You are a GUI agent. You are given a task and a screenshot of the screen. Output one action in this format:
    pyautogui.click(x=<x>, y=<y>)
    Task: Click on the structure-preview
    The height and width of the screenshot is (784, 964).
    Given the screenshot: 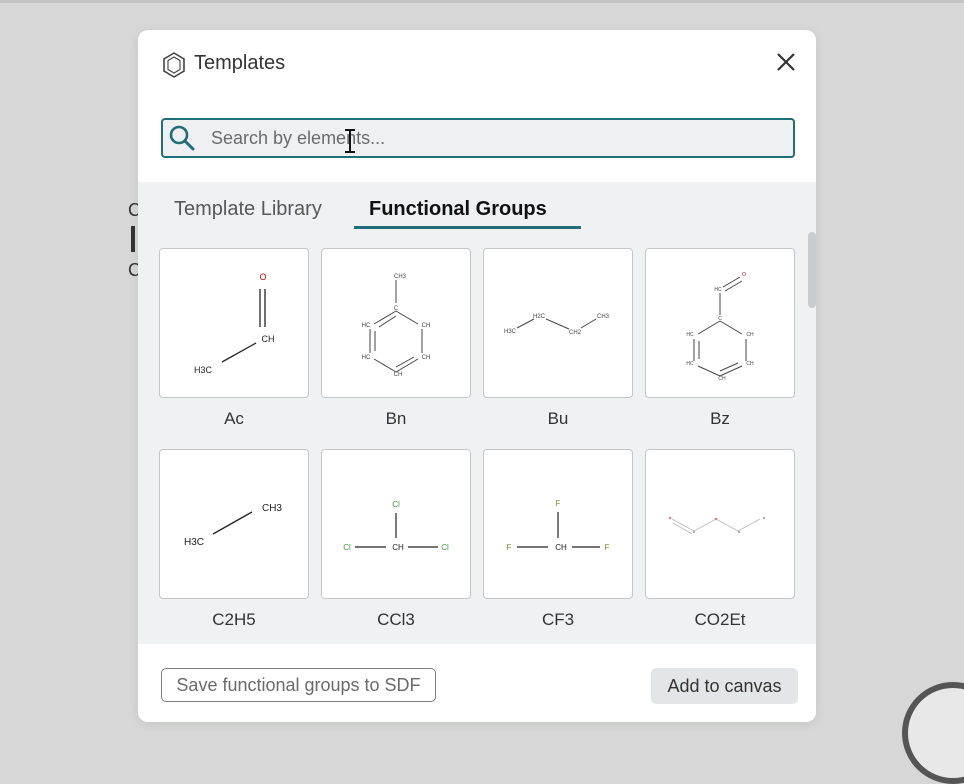 What is the action you would take?
    pyautogui.click(x=720, y=524)
    